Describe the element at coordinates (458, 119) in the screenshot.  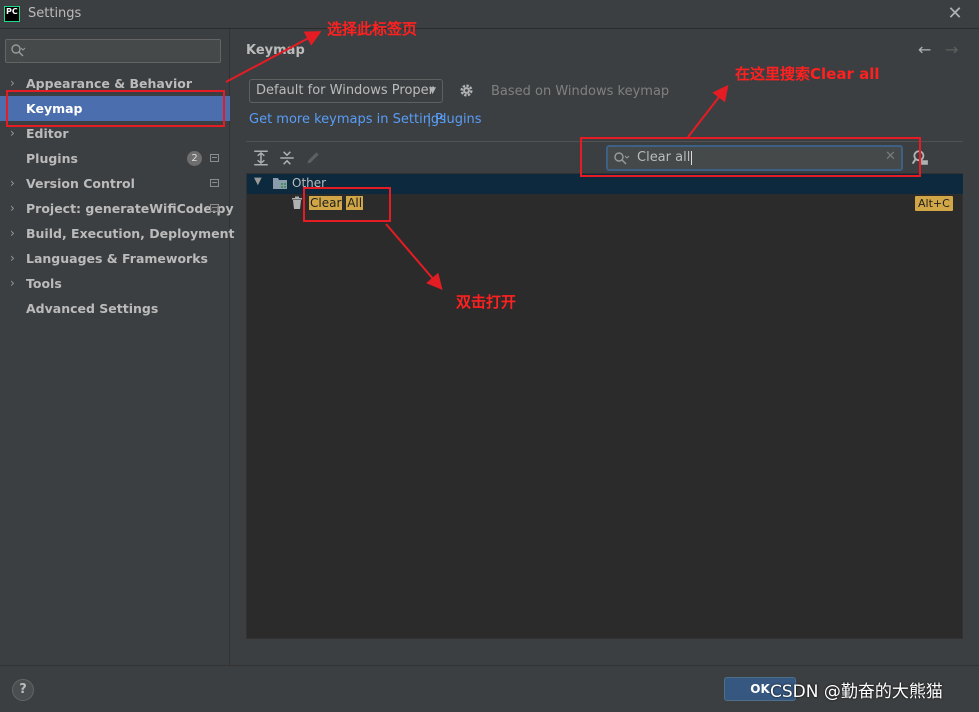
I see `plugins-link: Plugins` at that location.